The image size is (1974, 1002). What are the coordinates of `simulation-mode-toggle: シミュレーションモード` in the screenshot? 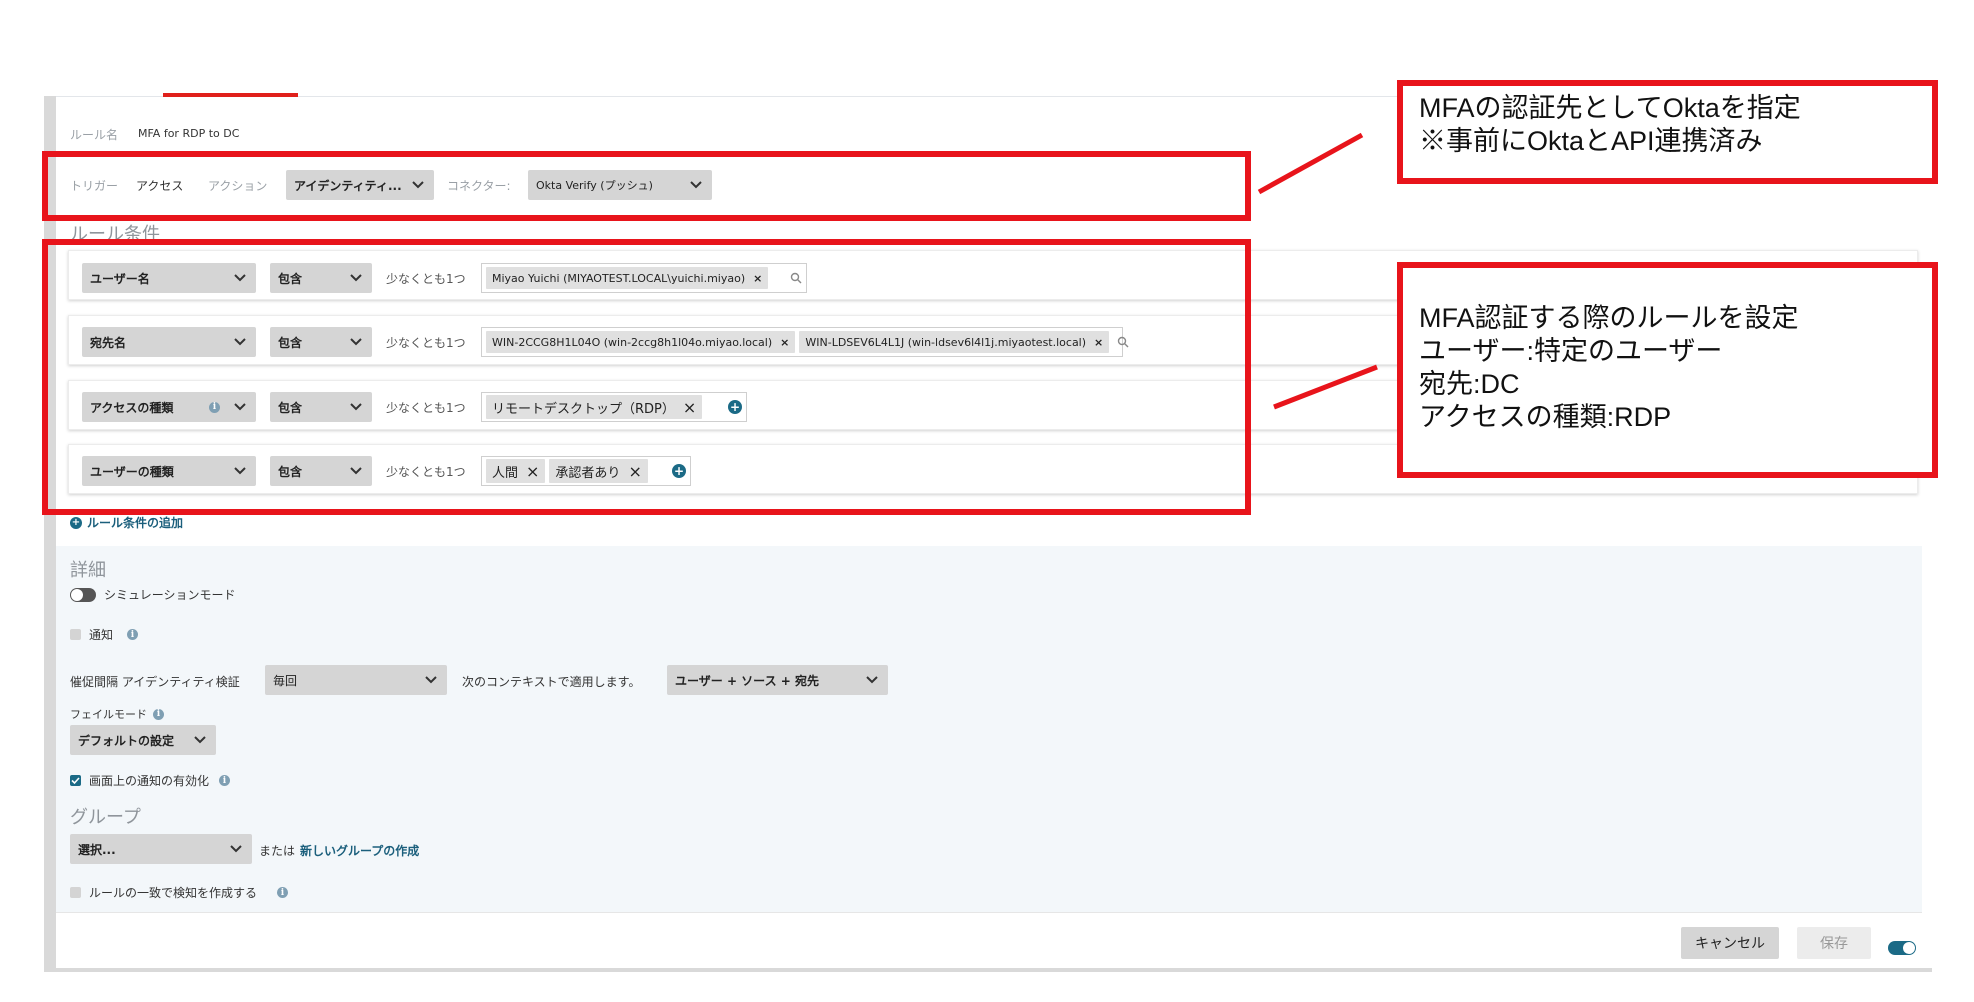 It's located at (153, 594).